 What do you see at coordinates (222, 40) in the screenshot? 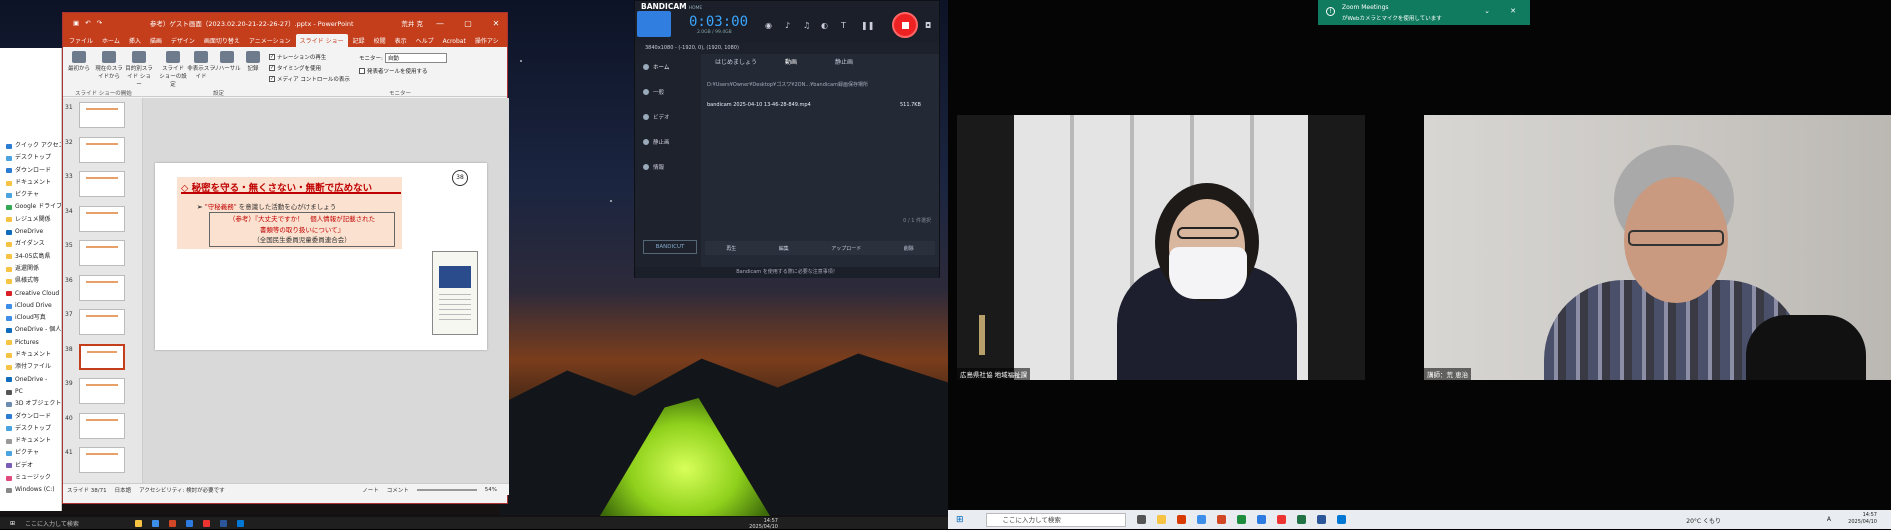
I see `tab-5: 画面切り替え` at bounding box center [222, 40].